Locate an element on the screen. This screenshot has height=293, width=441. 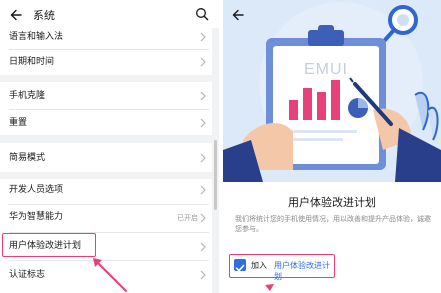
settings-group: 手机克隆 重置 is located at coordinates (106, 108).